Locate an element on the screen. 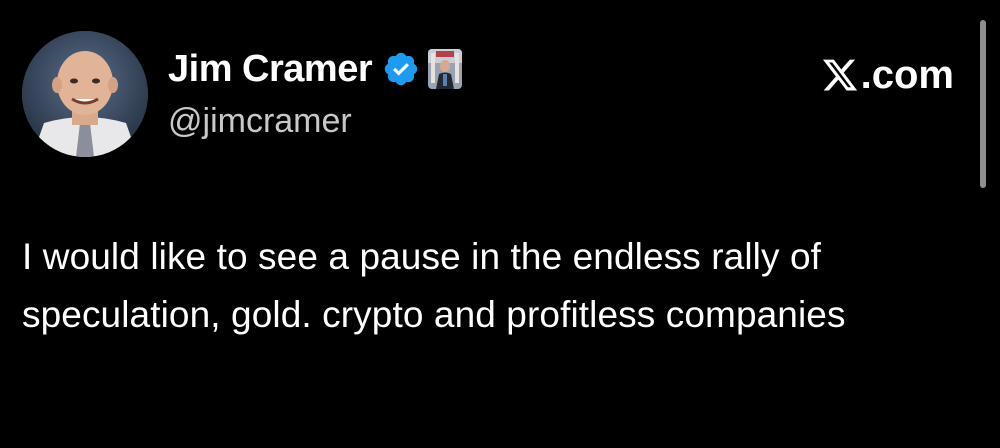 Image resolution: width=1000 pixels, height=448 pixels. author-display-name: Jim Cramer is located at coordinates (270, 69).